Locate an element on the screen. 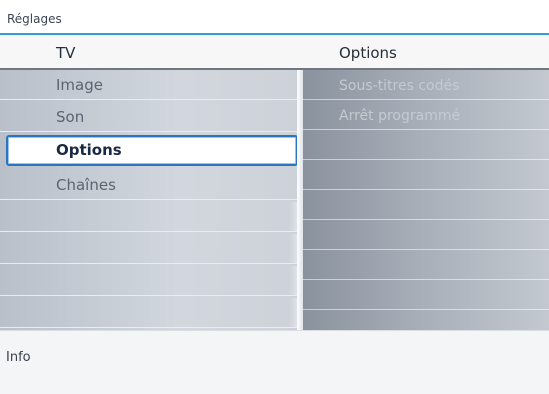  menu-header-title: TV is located at coordinates (66, 53).